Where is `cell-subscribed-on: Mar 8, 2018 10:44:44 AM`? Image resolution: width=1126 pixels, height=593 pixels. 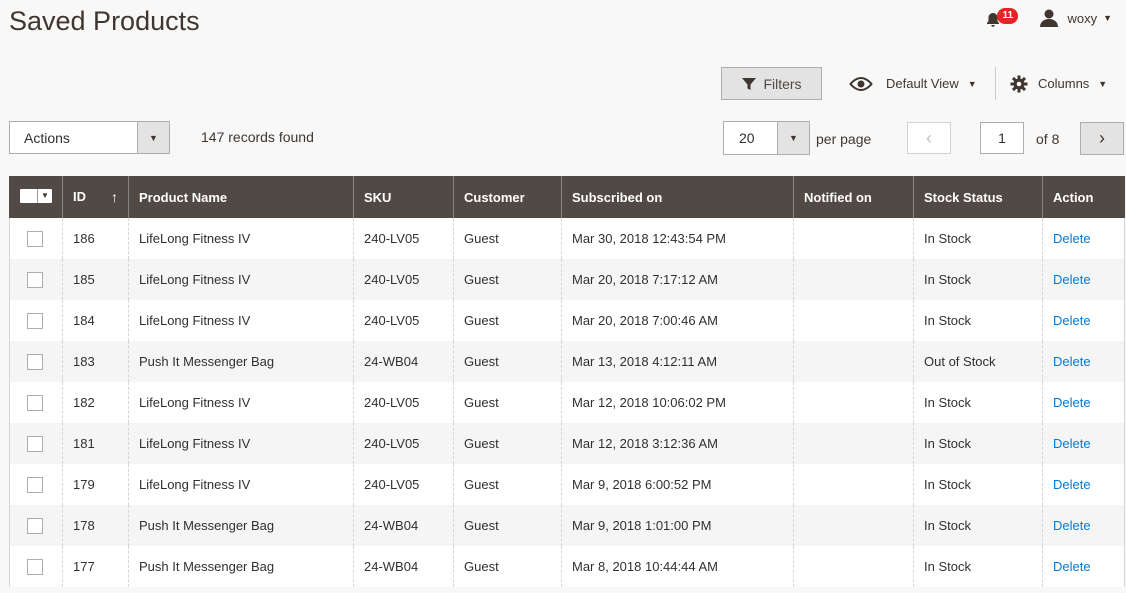 cell-subscribed-on: Mar 8, 2018 10:44:44 AM is located at coordinates (677, 566).